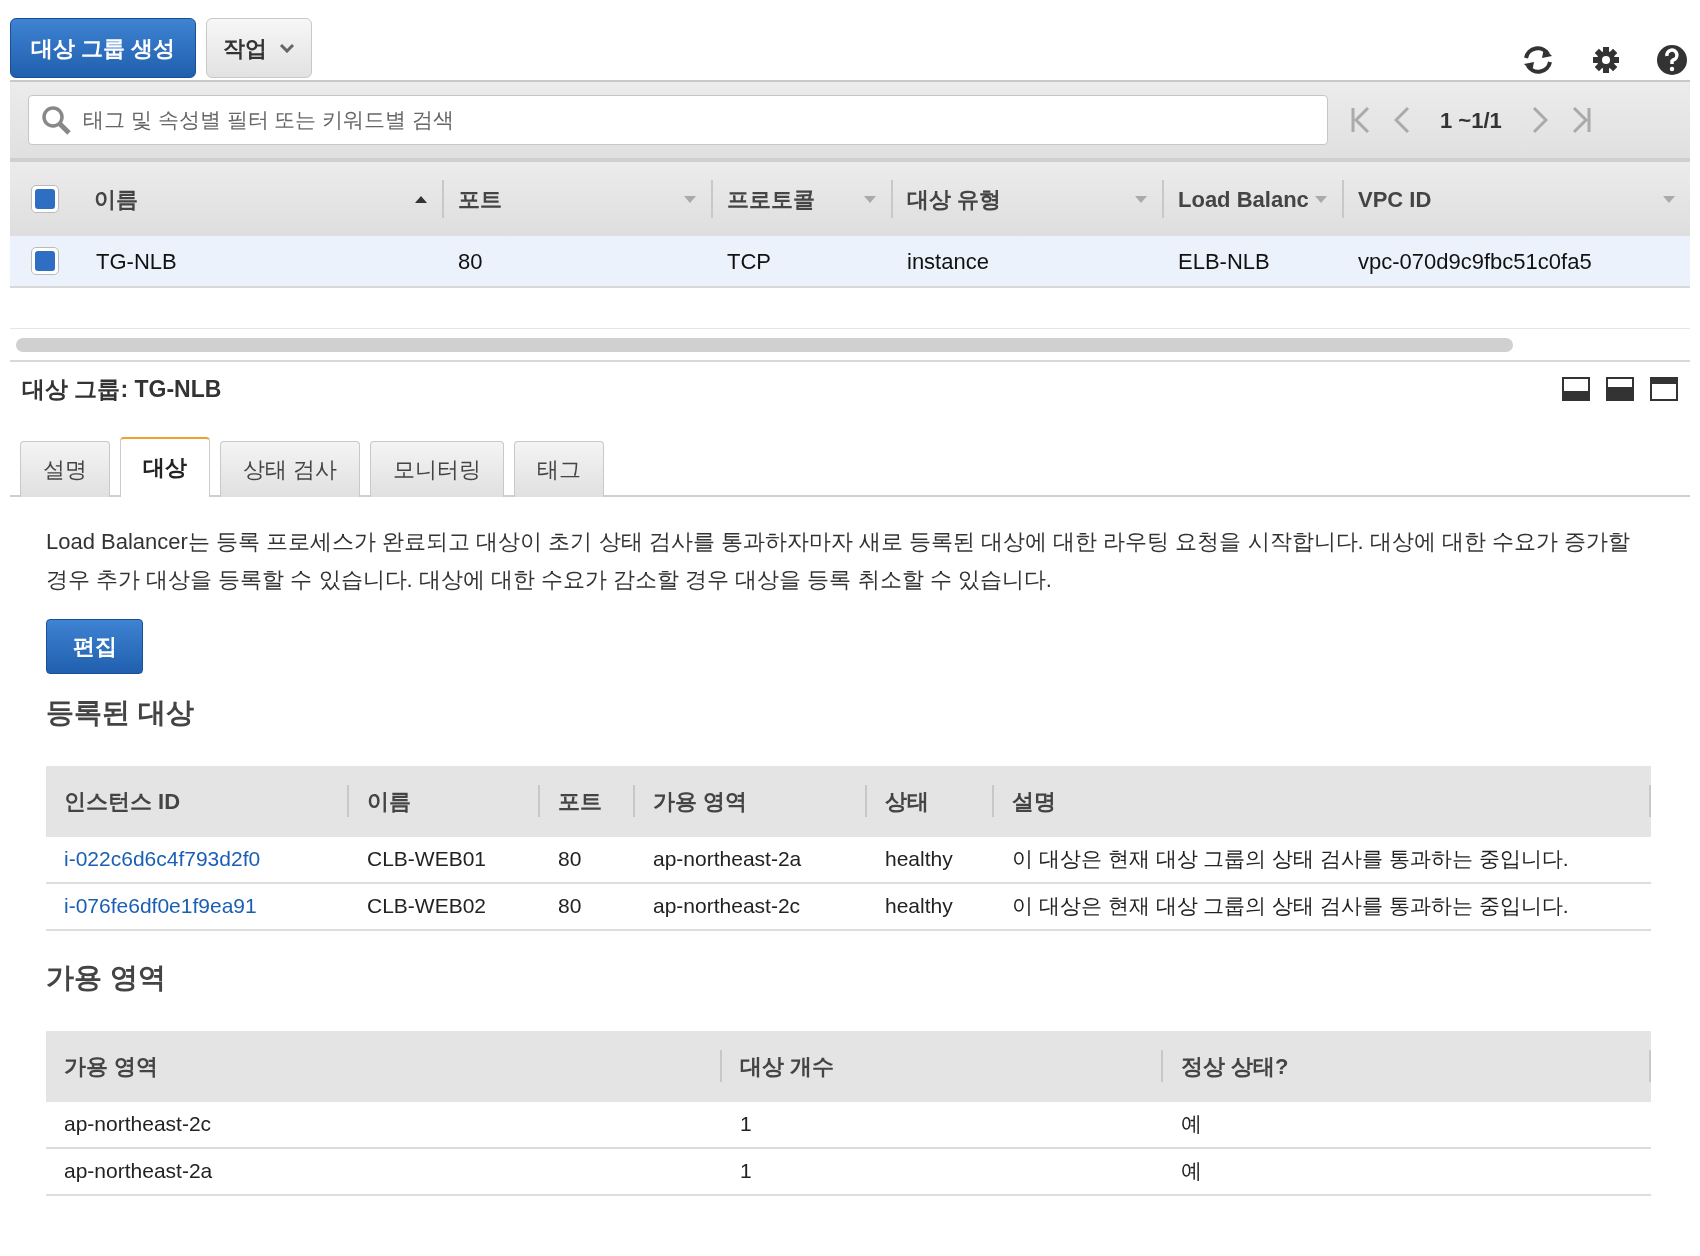 Image resolution: width=1700 pixels, height=1256 pixels. What do you see at coordinates (1471, 120) in the screenshot?
I see `page-range: 1 ~1/1` at bounding box center [1471, 120].